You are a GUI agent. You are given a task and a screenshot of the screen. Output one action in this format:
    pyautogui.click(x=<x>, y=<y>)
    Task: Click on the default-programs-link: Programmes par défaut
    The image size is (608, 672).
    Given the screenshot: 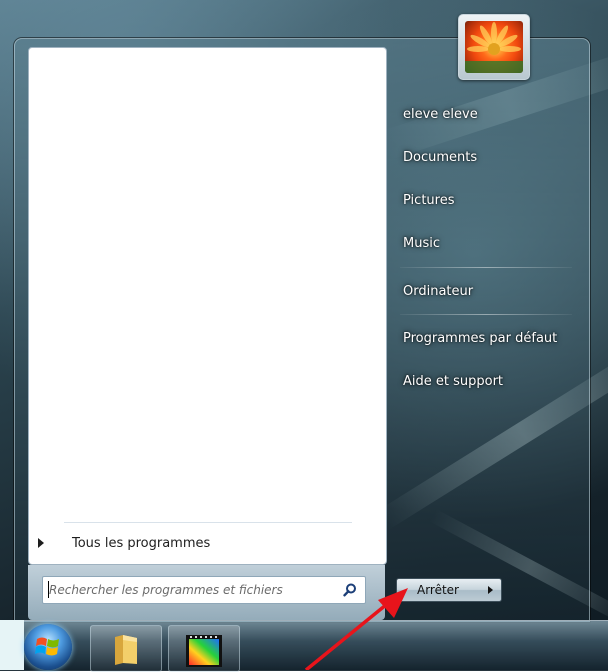 What is the action you would take?
    pyautogui.click(x=489, y=338)
    